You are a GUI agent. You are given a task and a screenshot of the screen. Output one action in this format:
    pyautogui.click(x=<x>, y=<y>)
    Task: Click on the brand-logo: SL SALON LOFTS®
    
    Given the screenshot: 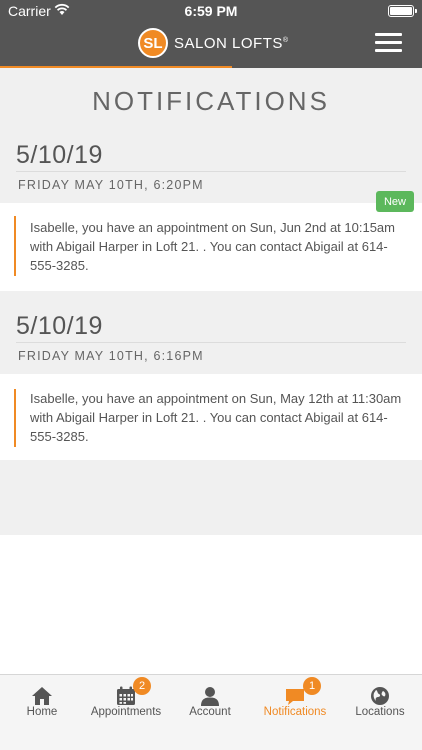 What is the action you would take?
    pyautogui.click(x=213, y=43)
    